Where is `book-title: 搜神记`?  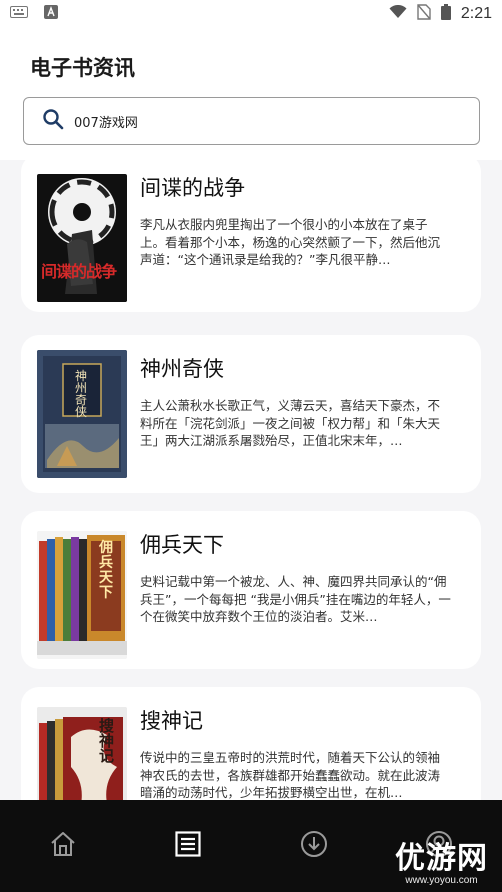
book-title: 搜神记 is located at coordinates (171, 721).